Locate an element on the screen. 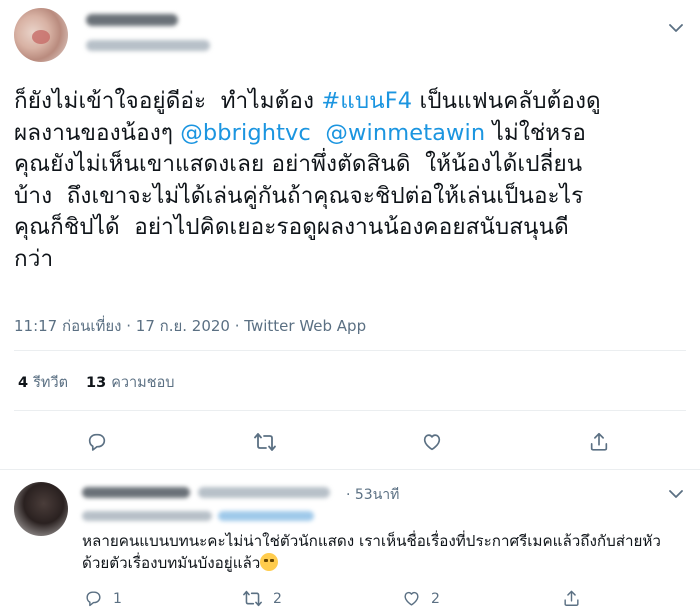  replying-to-handle-blurred is located at coordinates (266, 516).